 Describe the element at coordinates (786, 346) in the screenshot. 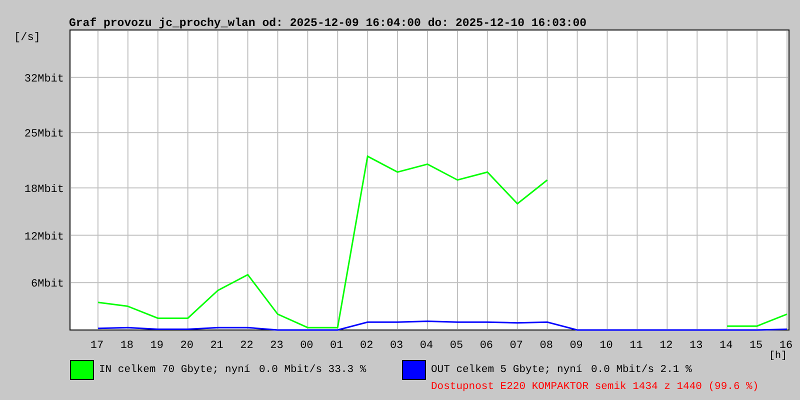

I see `x-tick-label: 16` at that location.